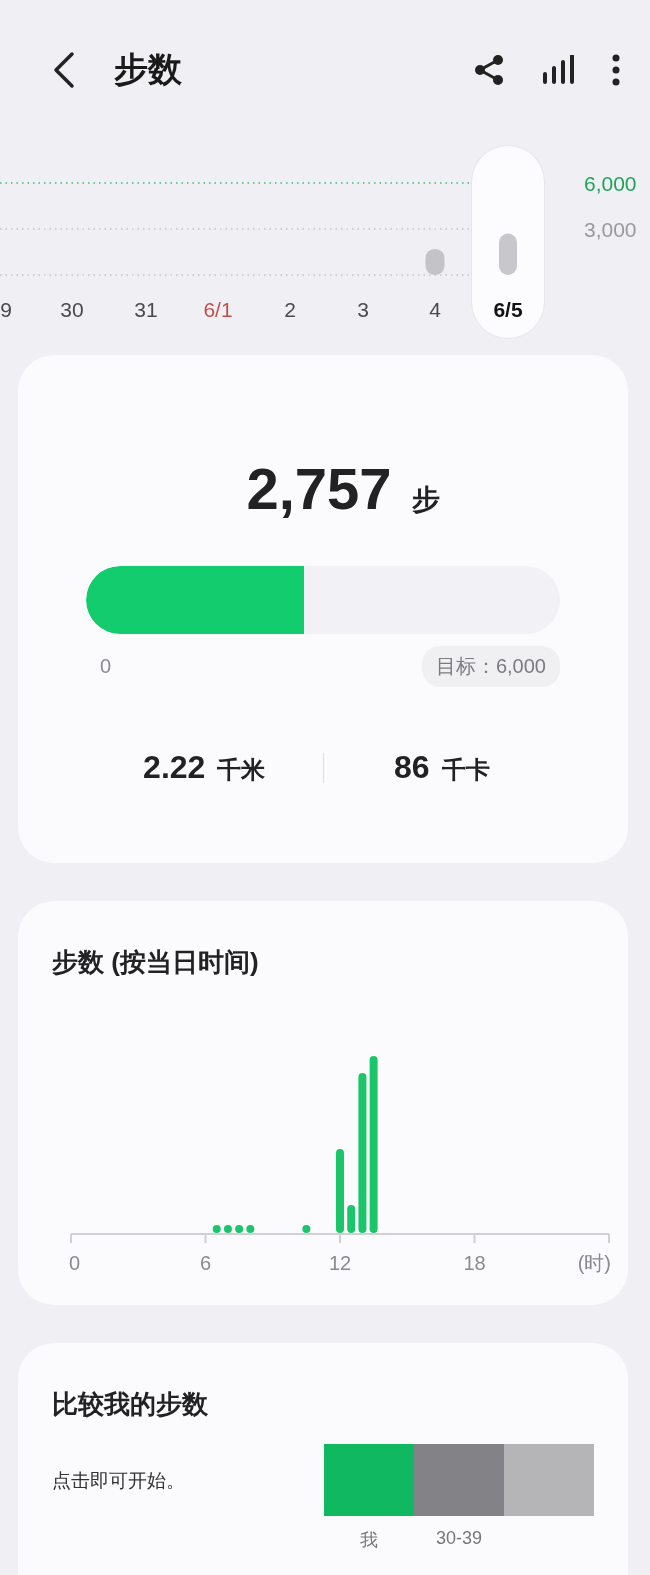 Image resolution: width=650 pixels, height=1575 pixels. What do you see at coordinates (106, 666) in the screenshot?
I see `progress-min-label: 0` at bounding box center [106, 666].